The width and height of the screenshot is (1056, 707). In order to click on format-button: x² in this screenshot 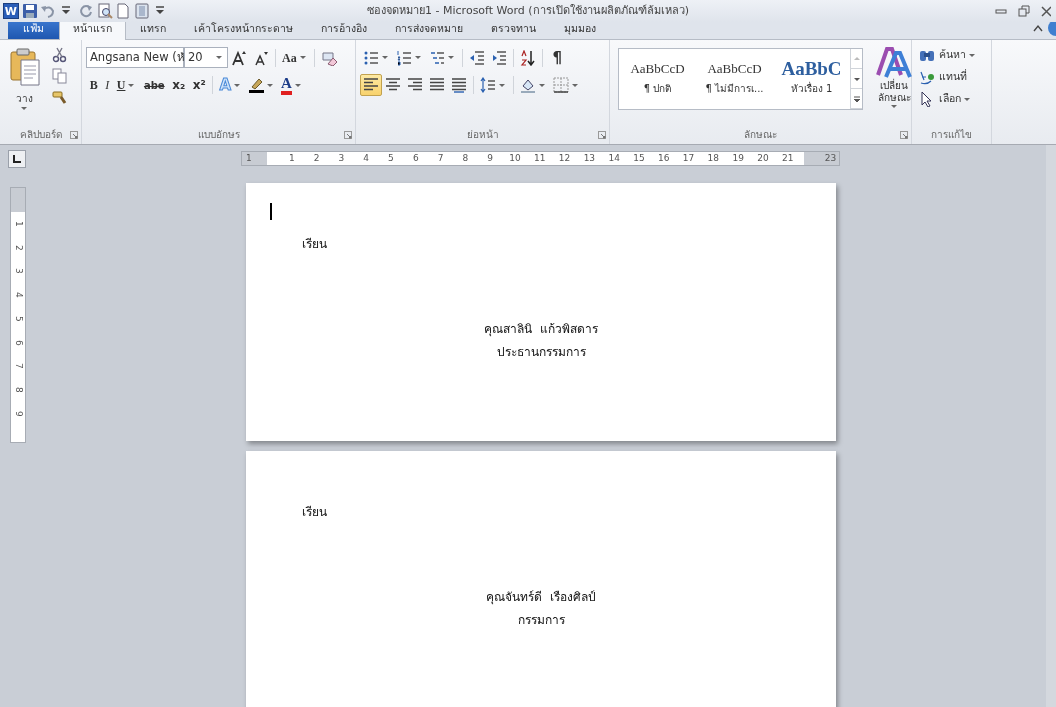, I will do `click(199, 85)`.